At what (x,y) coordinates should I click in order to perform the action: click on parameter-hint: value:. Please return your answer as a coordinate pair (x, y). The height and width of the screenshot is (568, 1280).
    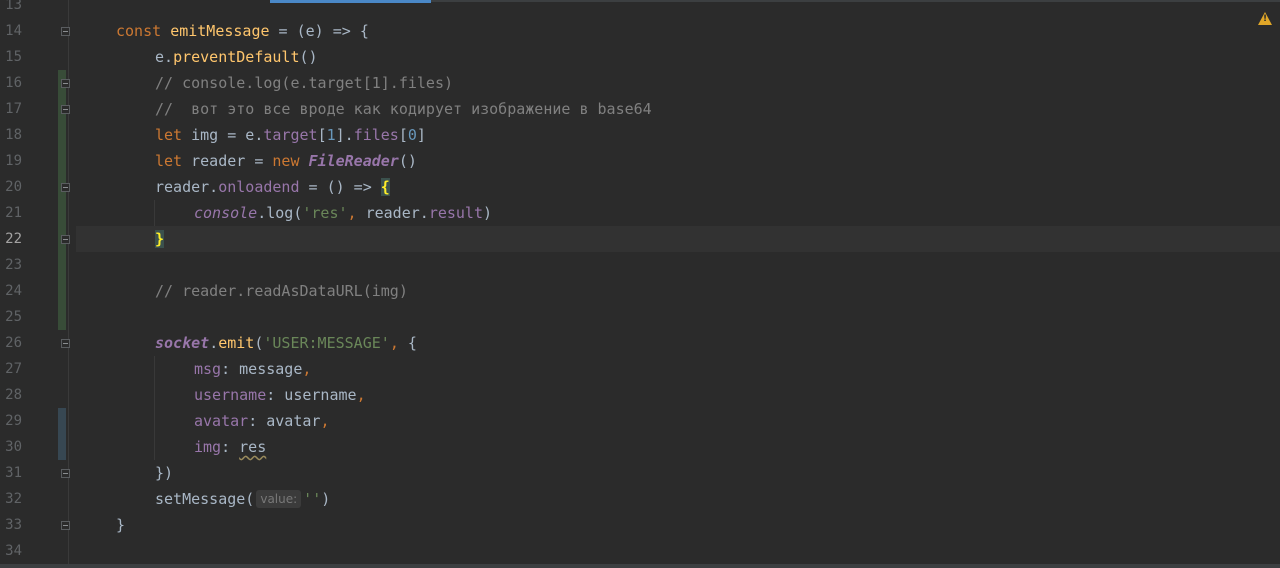
    Looking at the image, I should click on (279, 499).